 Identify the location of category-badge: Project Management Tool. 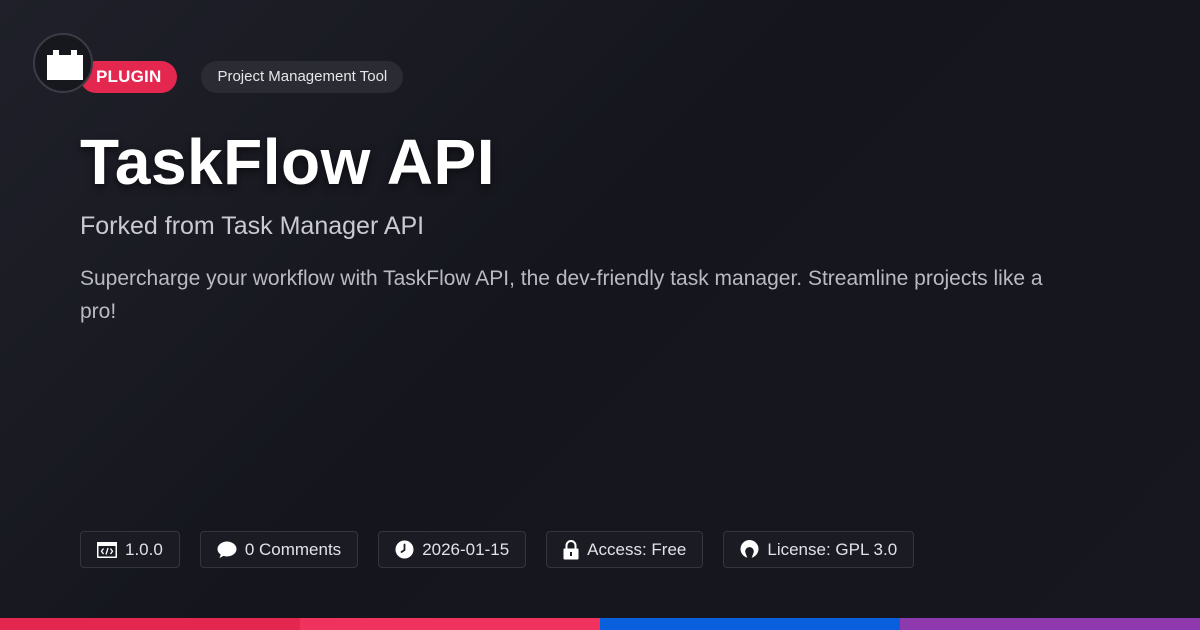
(302, 77).